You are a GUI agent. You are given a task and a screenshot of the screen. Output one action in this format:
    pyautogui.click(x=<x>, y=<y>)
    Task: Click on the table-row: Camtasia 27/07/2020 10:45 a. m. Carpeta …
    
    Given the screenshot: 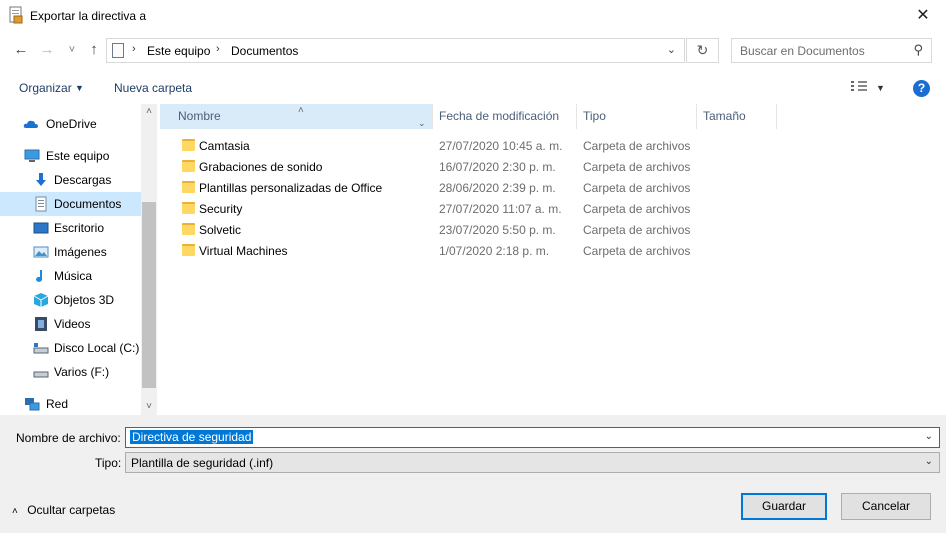 What is the action you would take?
    pyautogui.click(x=553, y=145)
    